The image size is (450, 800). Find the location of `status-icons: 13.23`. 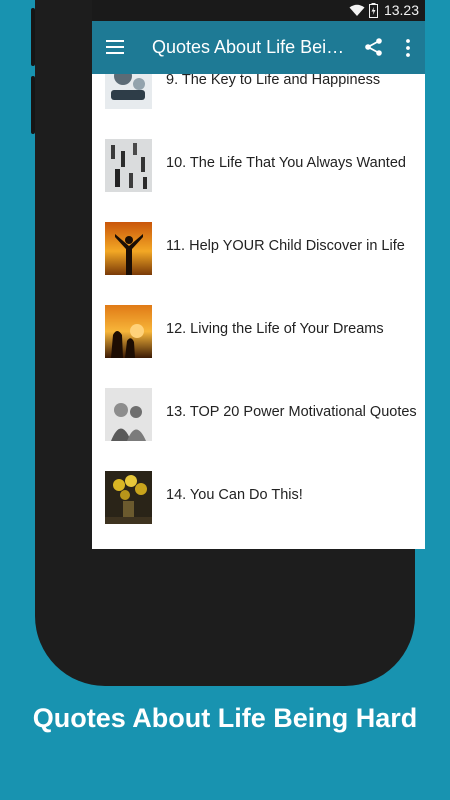

status-icons: 13.23 is located at coordinates (384, 10).